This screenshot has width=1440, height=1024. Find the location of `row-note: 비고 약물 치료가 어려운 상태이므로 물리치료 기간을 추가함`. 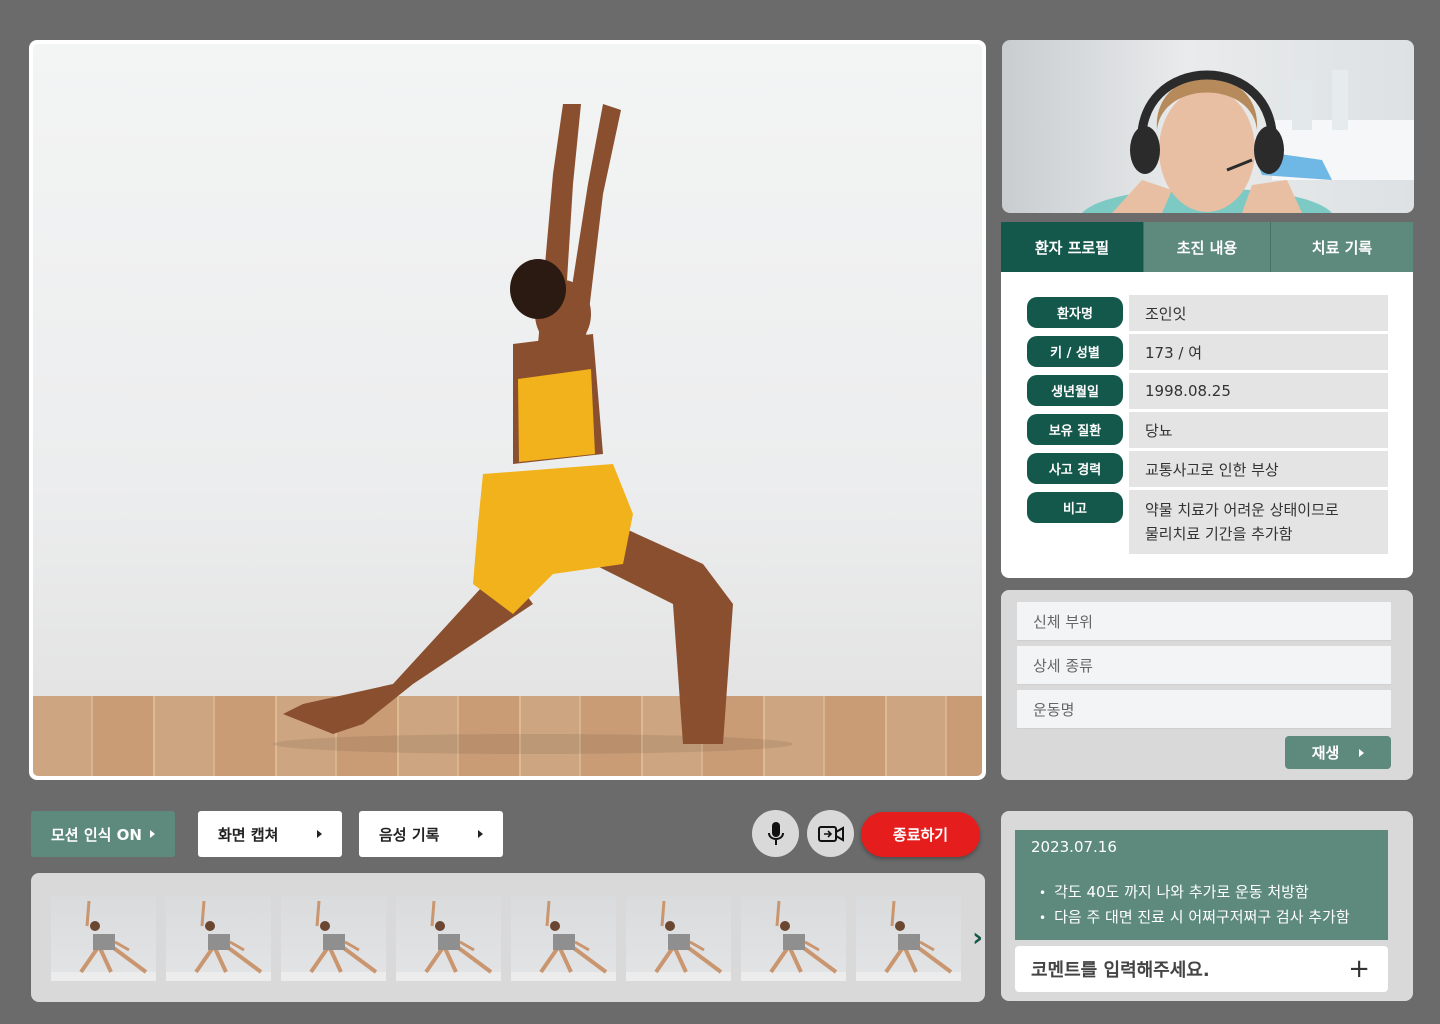

row-note: 비고 약물 치료가 어려운 상태이므로 물리치료 기간을 추가함 is located at coordinates (1207, 522).